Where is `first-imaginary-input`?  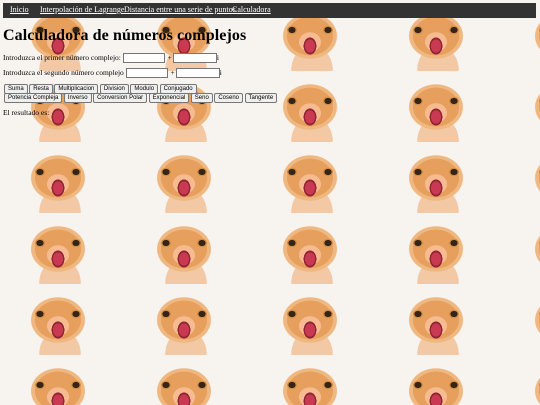
first-imaginary-input is located at coordinates (194, 58).